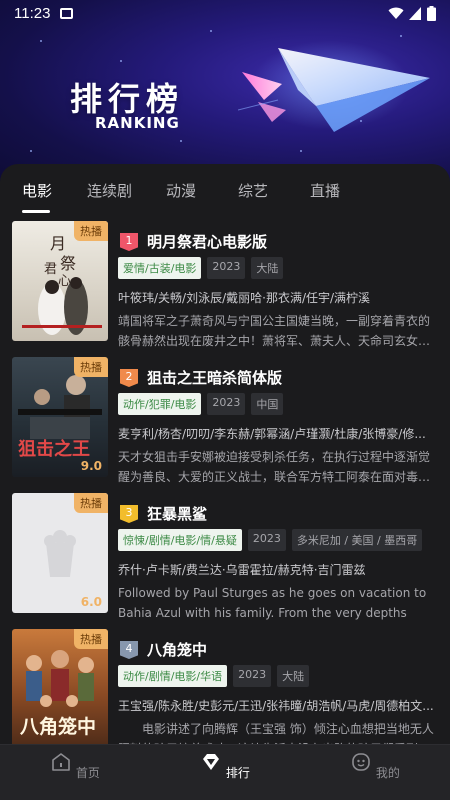 The height and width of the screenshot is (800, 450). I want to click on tab-anime: 动漫, so click(181, 190).